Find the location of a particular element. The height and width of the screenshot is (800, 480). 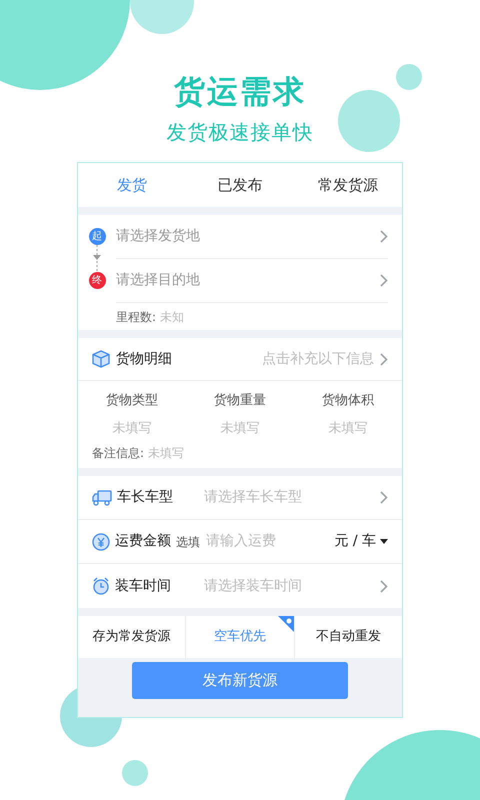

distance-value: 未知 is located at coordinates (172, 317).